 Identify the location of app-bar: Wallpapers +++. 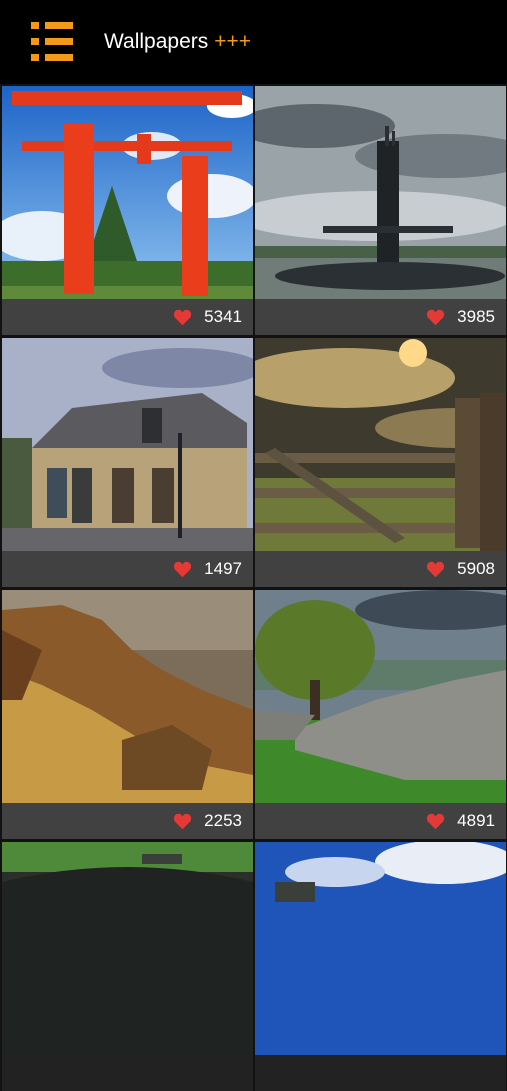
(253, 42).